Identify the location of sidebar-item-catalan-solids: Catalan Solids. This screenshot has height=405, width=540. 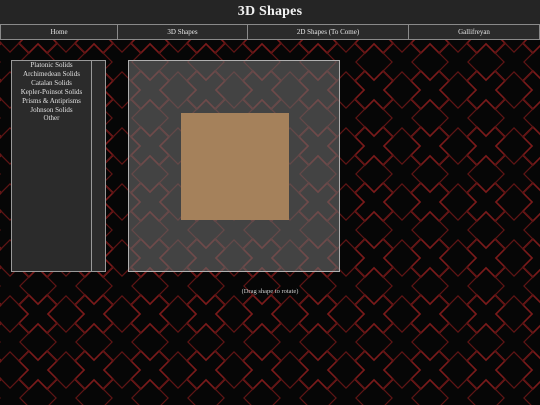
(51, 83).